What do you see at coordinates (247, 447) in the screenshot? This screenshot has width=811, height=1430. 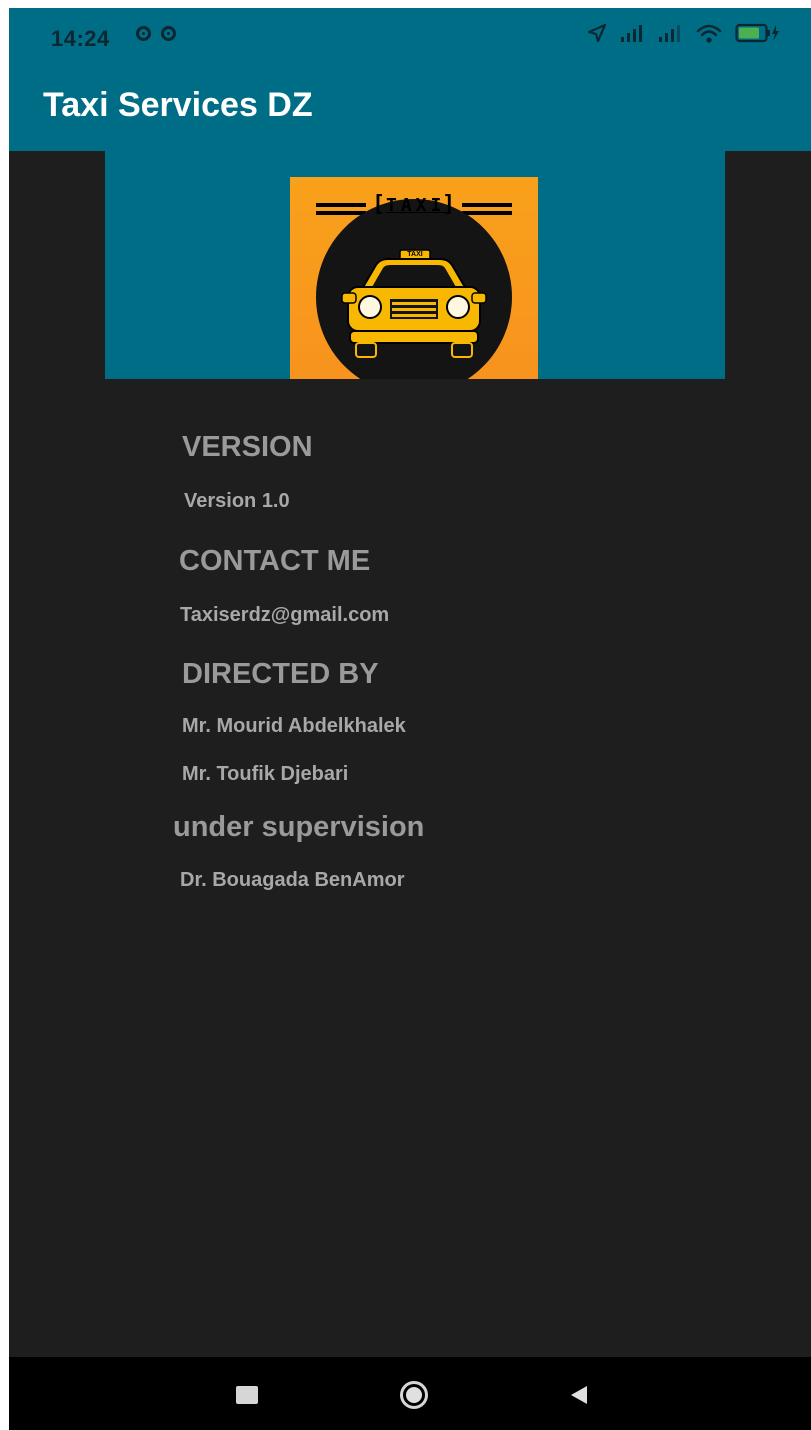 I see `version-heading: VERSION` at bounding box center [247, 447].